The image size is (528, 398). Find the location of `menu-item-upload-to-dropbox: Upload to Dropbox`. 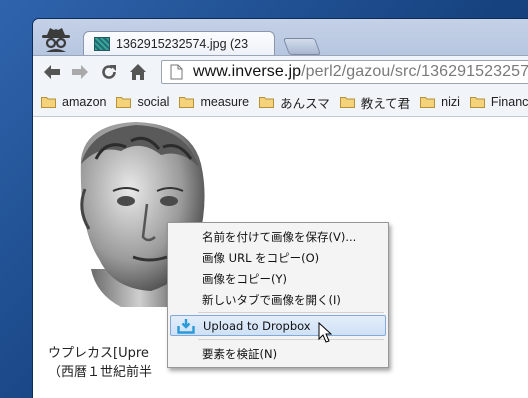

menu-item-upload-to-dropbox: Upload to Dropbox is located at coordinates (278, 325).